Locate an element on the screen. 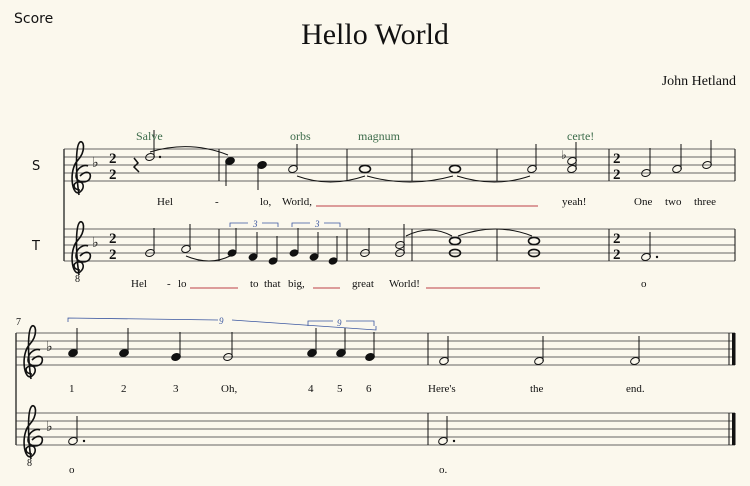 Image resolution: width=750 pixels, height=486 pixels. svg-text: yeah! is located at coordinates (574, 202).